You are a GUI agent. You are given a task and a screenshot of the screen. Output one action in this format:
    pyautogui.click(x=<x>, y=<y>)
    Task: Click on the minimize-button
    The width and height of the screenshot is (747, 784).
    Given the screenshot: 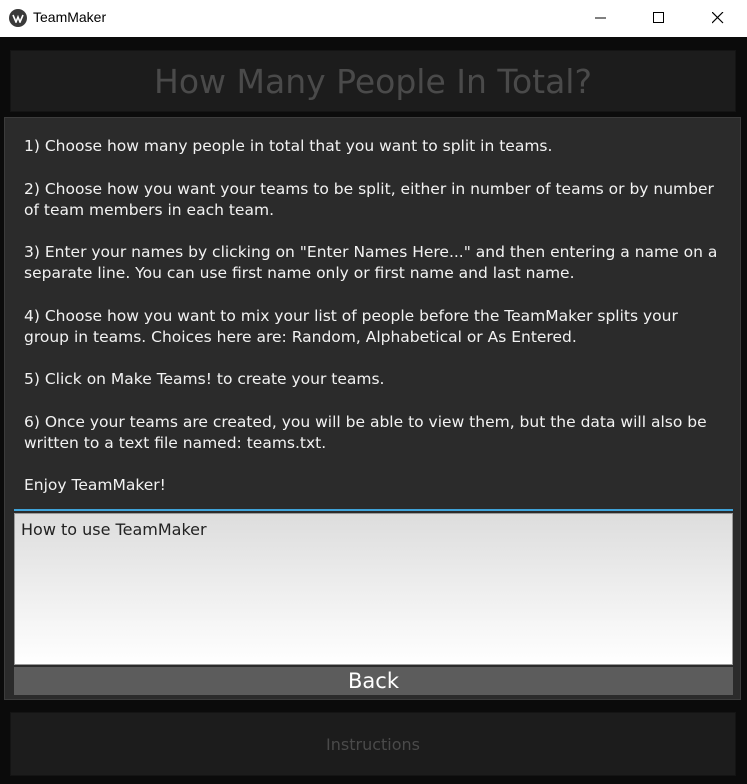 What is the action you would take?
    pyautogui.click(x=601, y=18)
    